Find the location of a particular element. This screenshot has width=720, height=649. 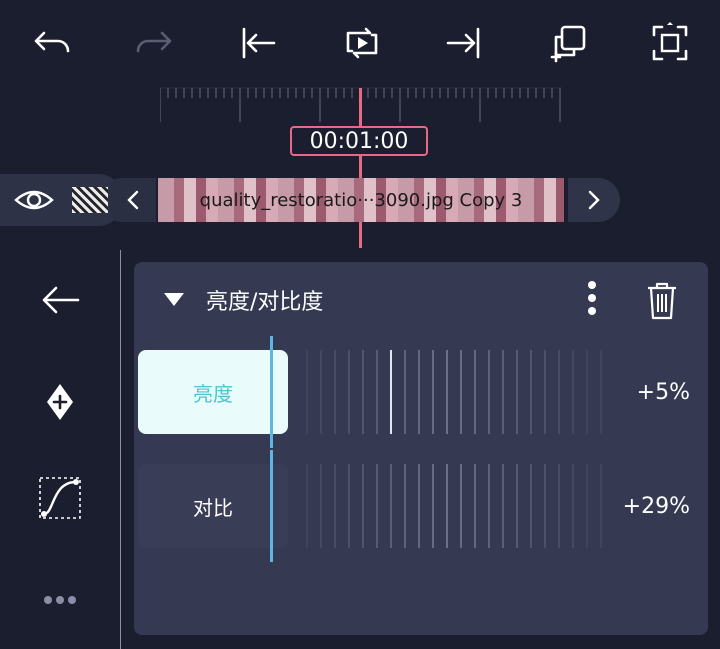

redo-icon is located at coordinates (154, 42).